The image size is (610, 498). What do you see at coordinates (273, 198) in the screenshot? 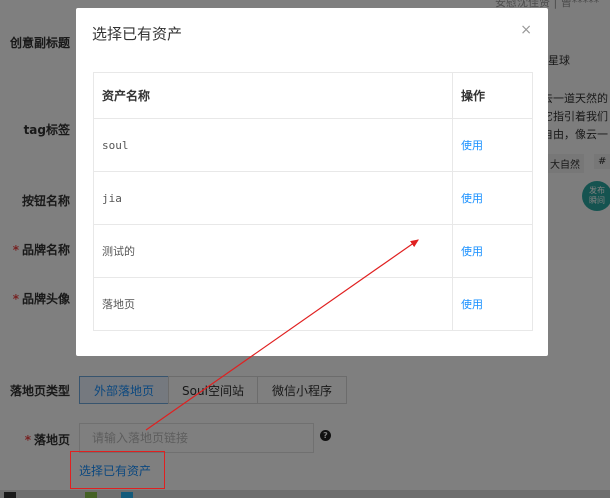
I see `asset-name: jia` at bounding box center [273, 198].